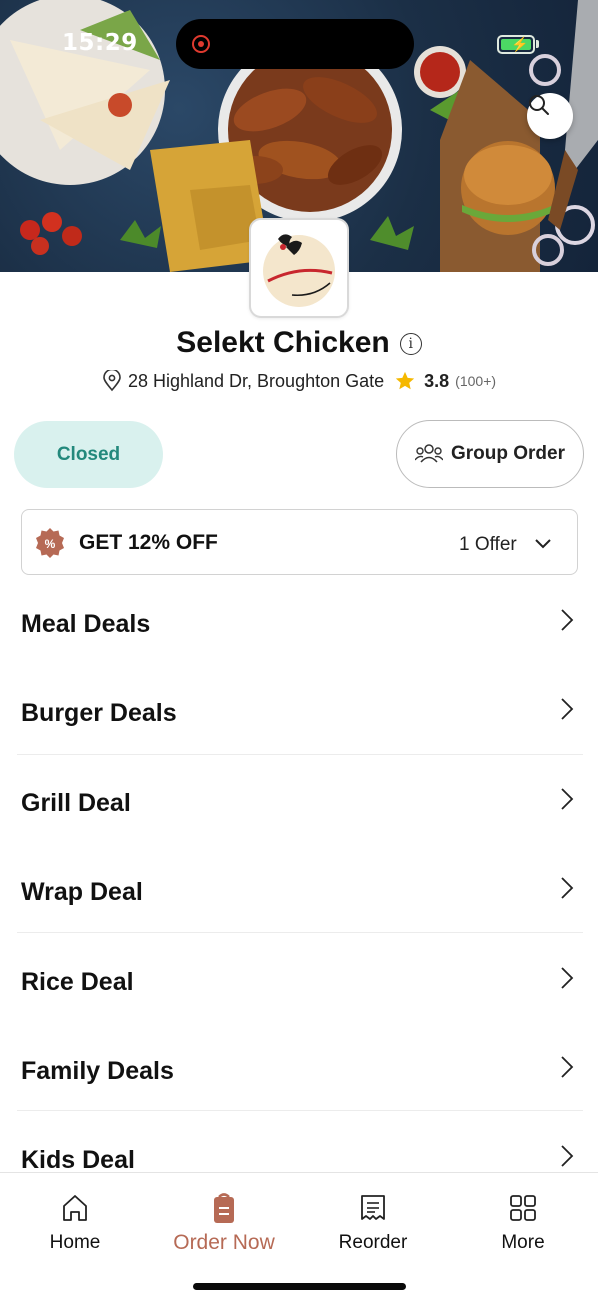  What do you see at coordinates (75, 1223) in the screenshot?
I see `tab-home: Home` at bounding box center [75, 1223].